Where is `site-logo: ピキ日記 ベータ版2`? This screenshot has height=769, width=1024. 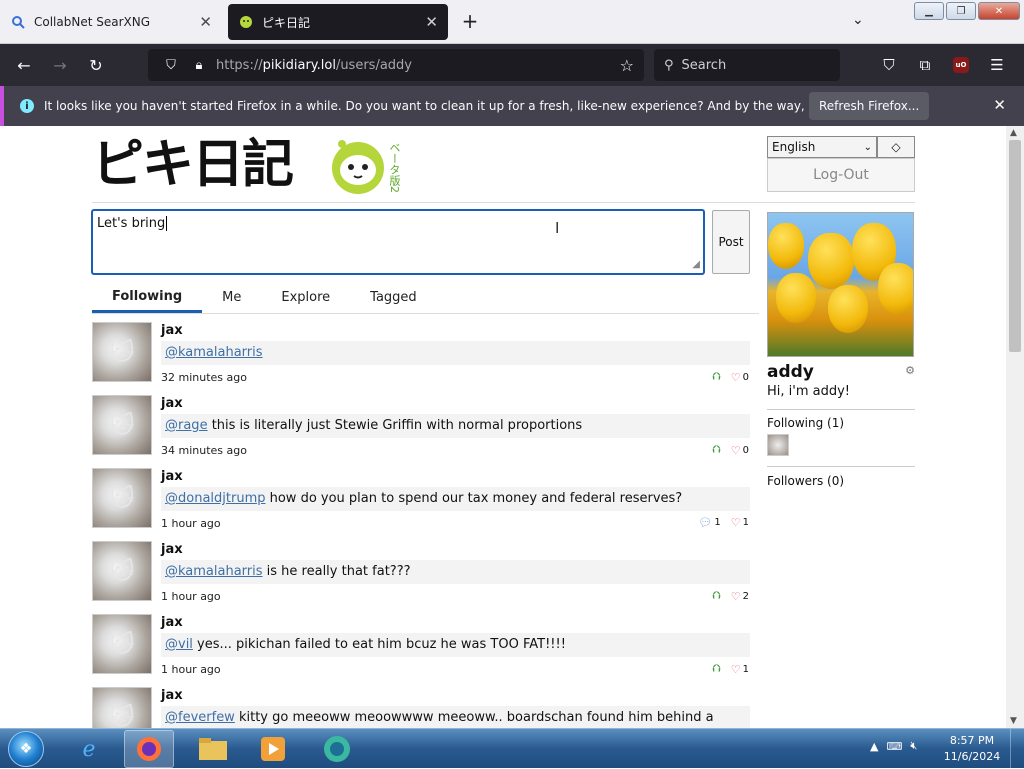
site-logo: ピキ日記 ベータ版2 is located at coordinates (252, 165).